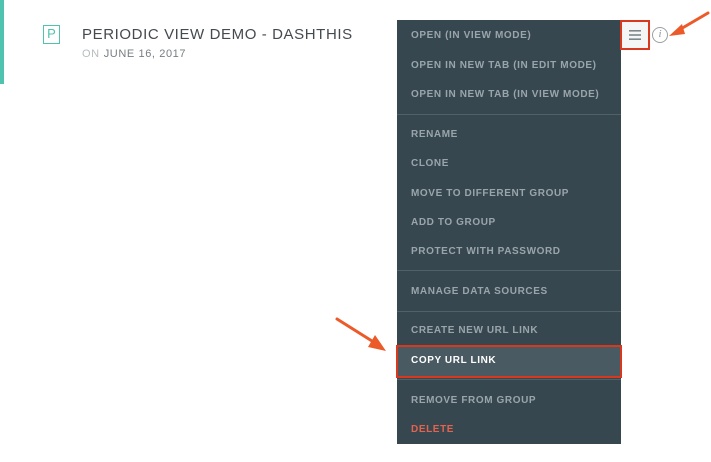  What do you see at coordinates (91, 54) in the screenshot?
I see `date-prefix: ON` at bounding box center [91, 54].